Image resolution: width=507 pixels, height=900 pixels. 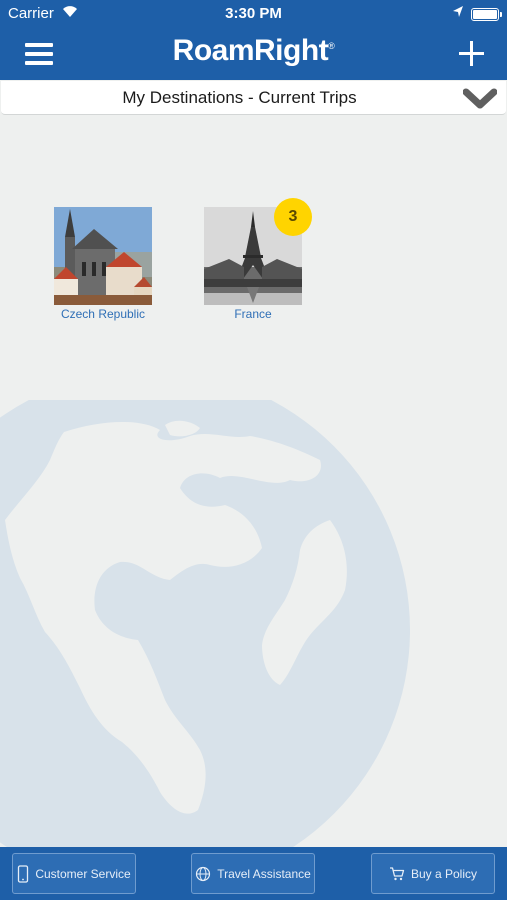 I want to click on church-photo, so click(x=103, y=256).